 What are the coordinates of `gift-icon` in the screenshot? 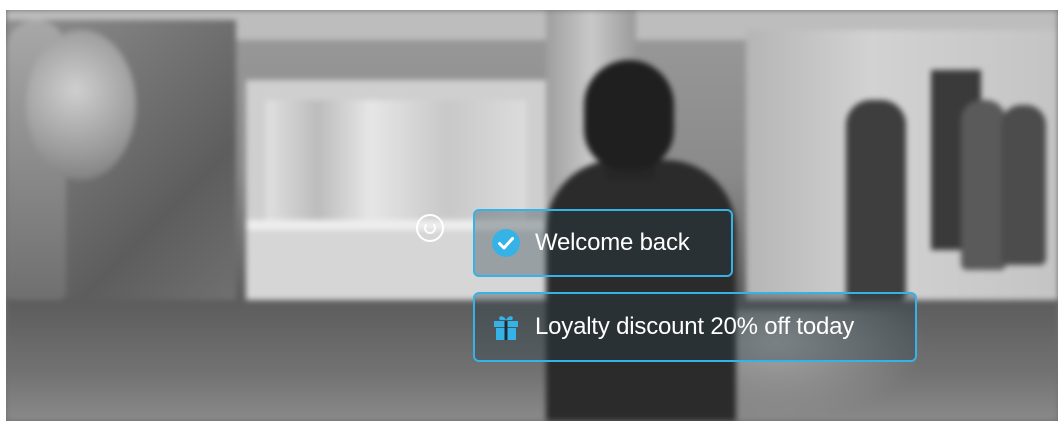 It's located at (506, 327).